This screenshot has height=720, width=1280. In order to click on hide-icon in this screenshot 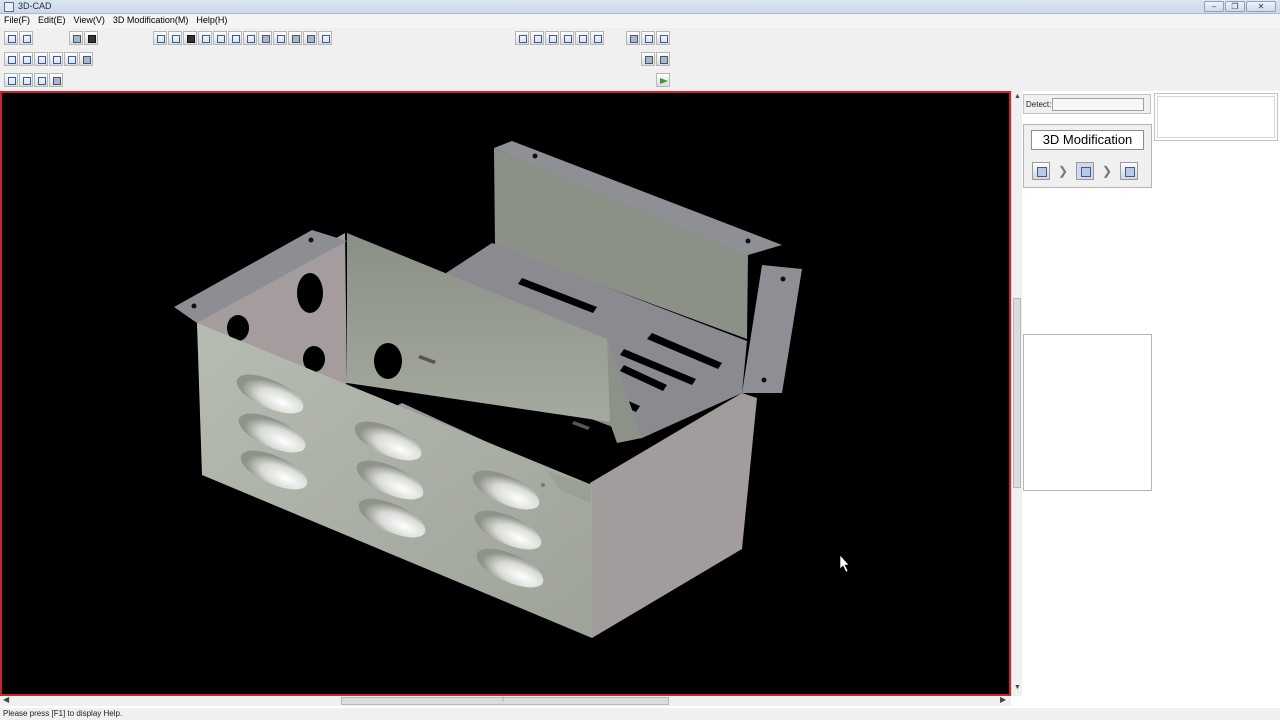, I will do `click(295, 38)`.